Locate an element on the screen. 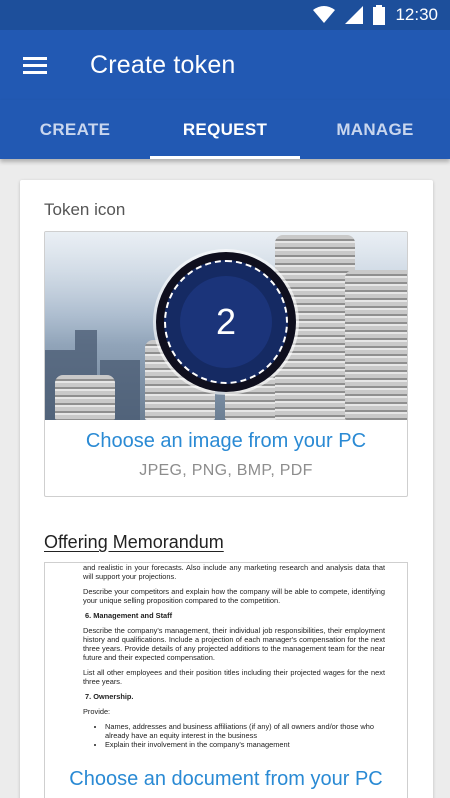 The width and height of the screenshot is (450, 798). token-badge-number: 2 is located at coordinates (226, 322).